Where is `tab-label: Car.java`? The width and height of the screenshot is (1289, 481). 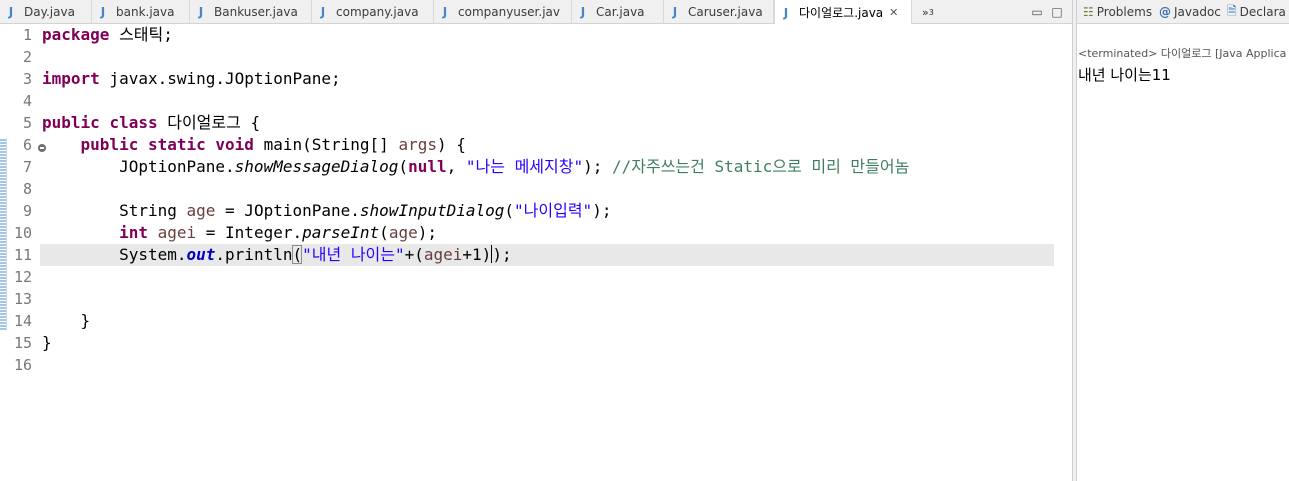 tab-label: Car.java is located at coordinates (620, 12).